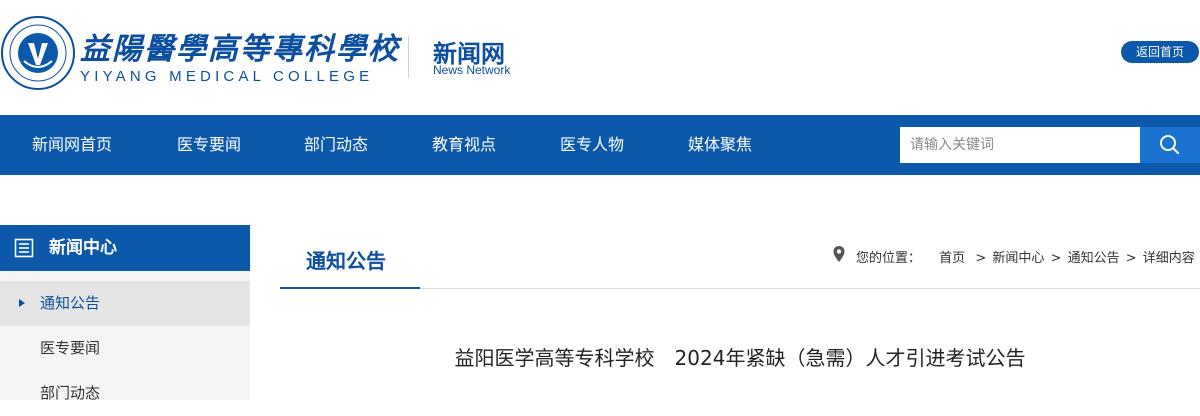  What do you see at coordinates (1168, 258) in the screenshot?
I see `breadcrumb-item-detail: 详细内容` at bounding box center [1168, 258].